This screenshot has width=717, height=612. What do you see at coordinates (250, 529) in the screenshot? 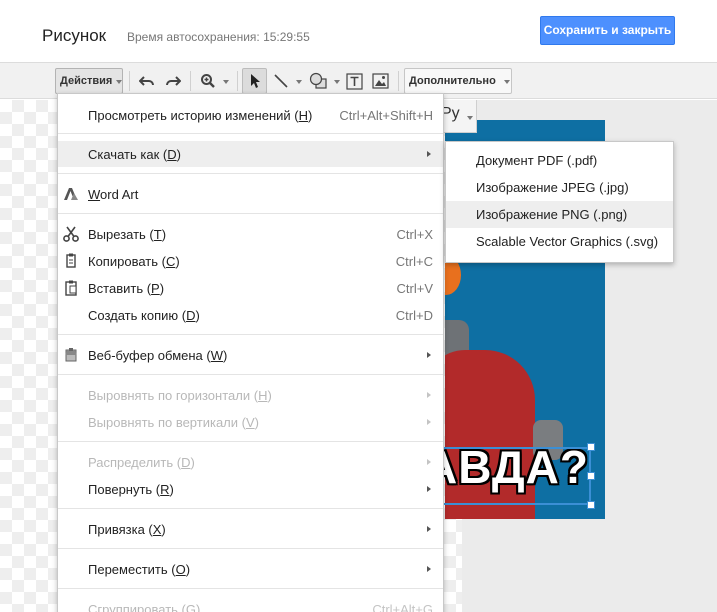
I see `menu-item-snap-to: Привязка (X)` at bounding box center [250, 529].